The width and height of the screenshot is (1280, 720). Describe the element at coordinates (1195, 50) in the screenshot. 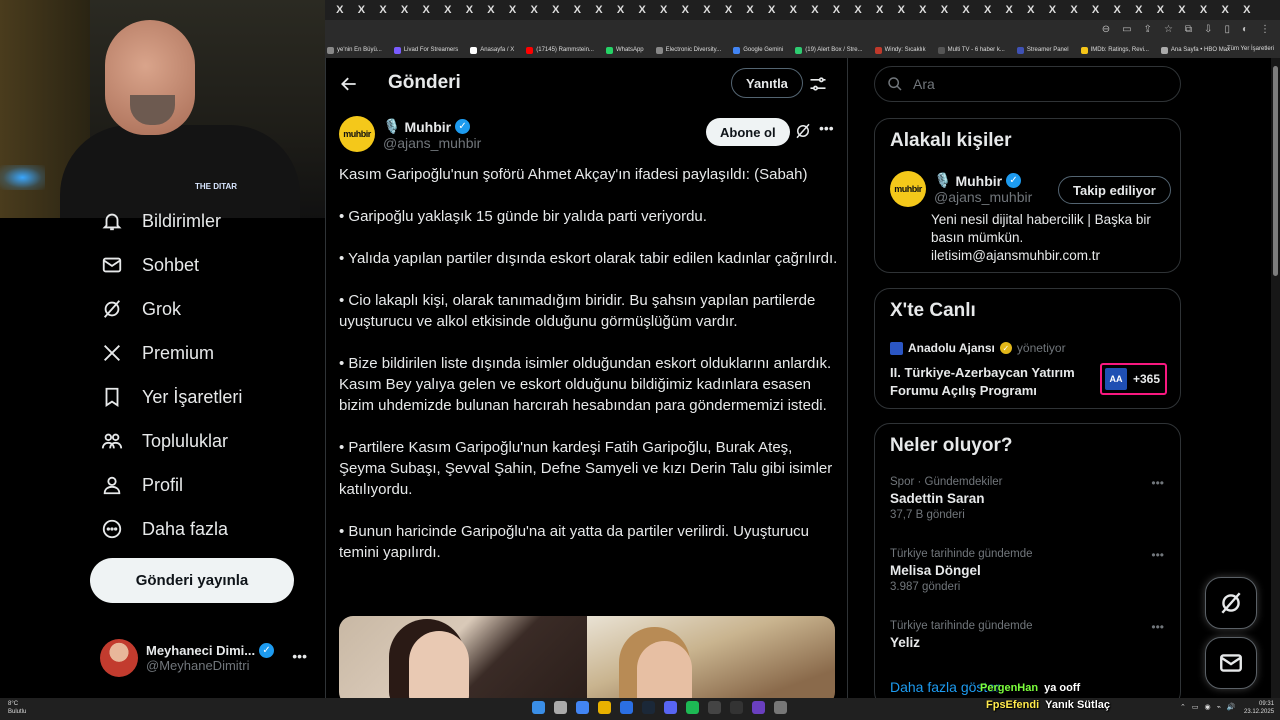

I see `bookmark-item: Ana Sayfa • HBO Max` at that location.